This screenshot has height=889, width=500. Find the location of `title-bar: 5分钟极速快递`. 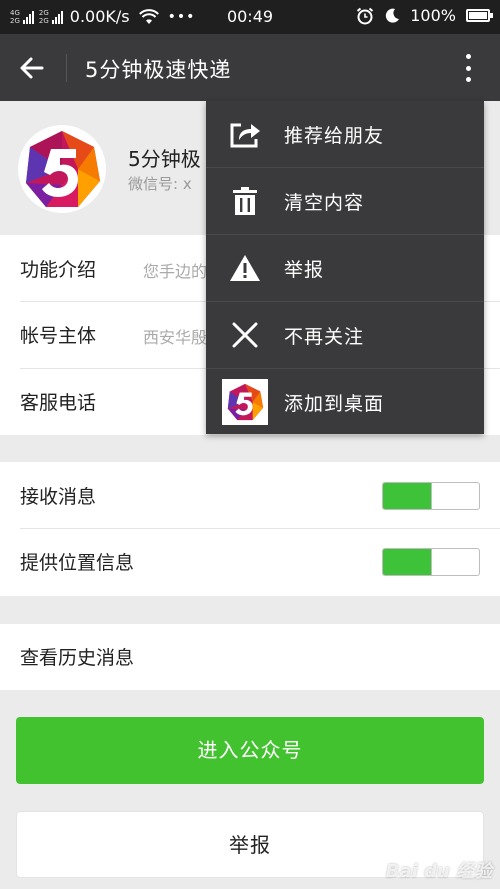

title-bar: 5分钟极速快递 is located at coordinates (250, 67).